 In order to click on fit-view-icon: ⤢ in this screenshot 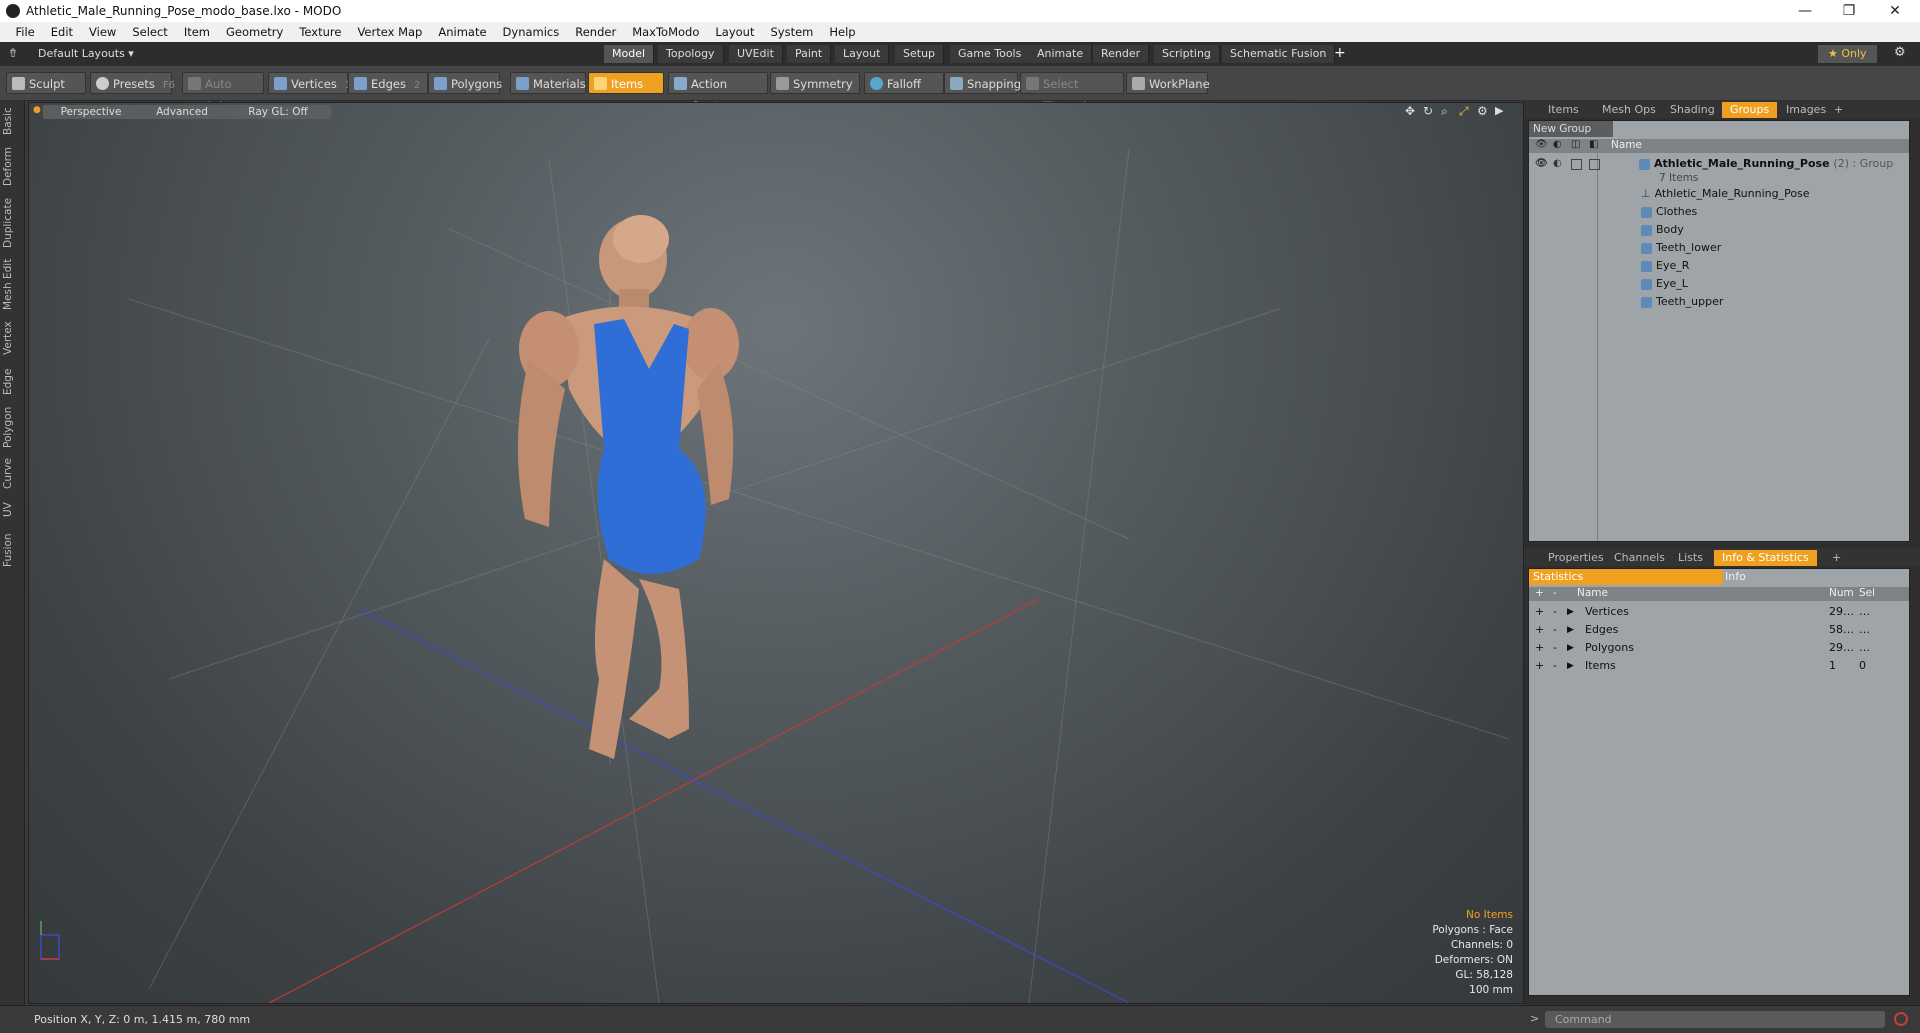, I will do `click(1464, 111)`.